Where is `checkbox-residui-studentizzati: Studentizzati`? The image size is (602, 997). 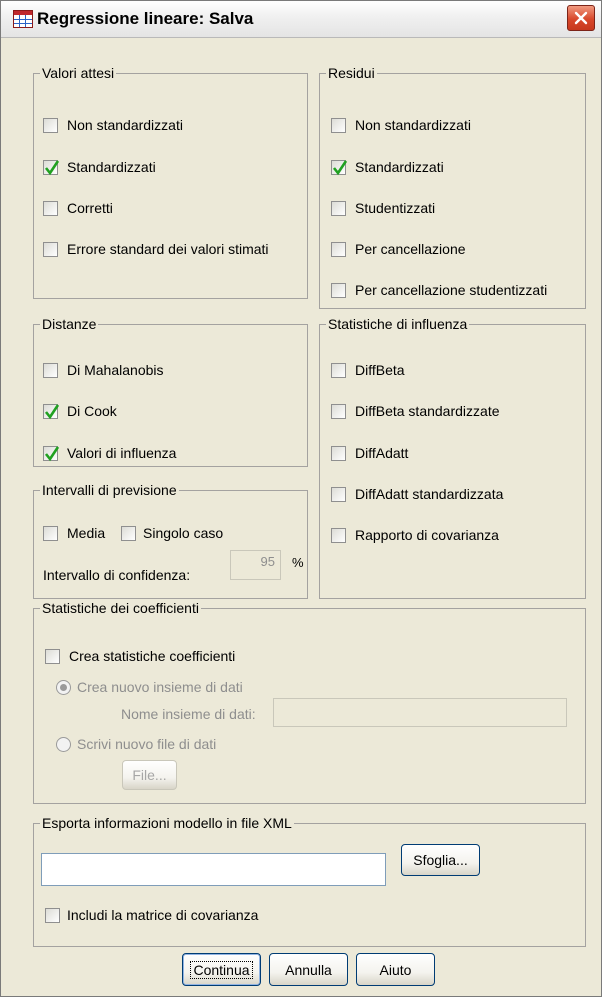 checkbox-residui-studentizzati: Studentizzati is located at coordinates (383, 208).